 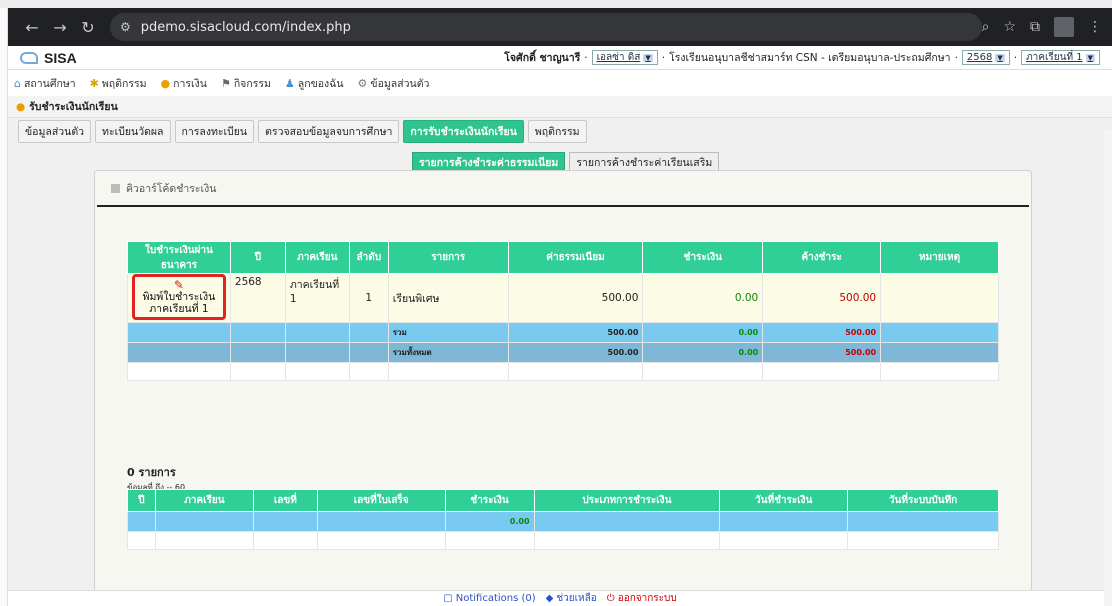 I want to click on cell-paid: 0.00, so click(x=703, y=298).